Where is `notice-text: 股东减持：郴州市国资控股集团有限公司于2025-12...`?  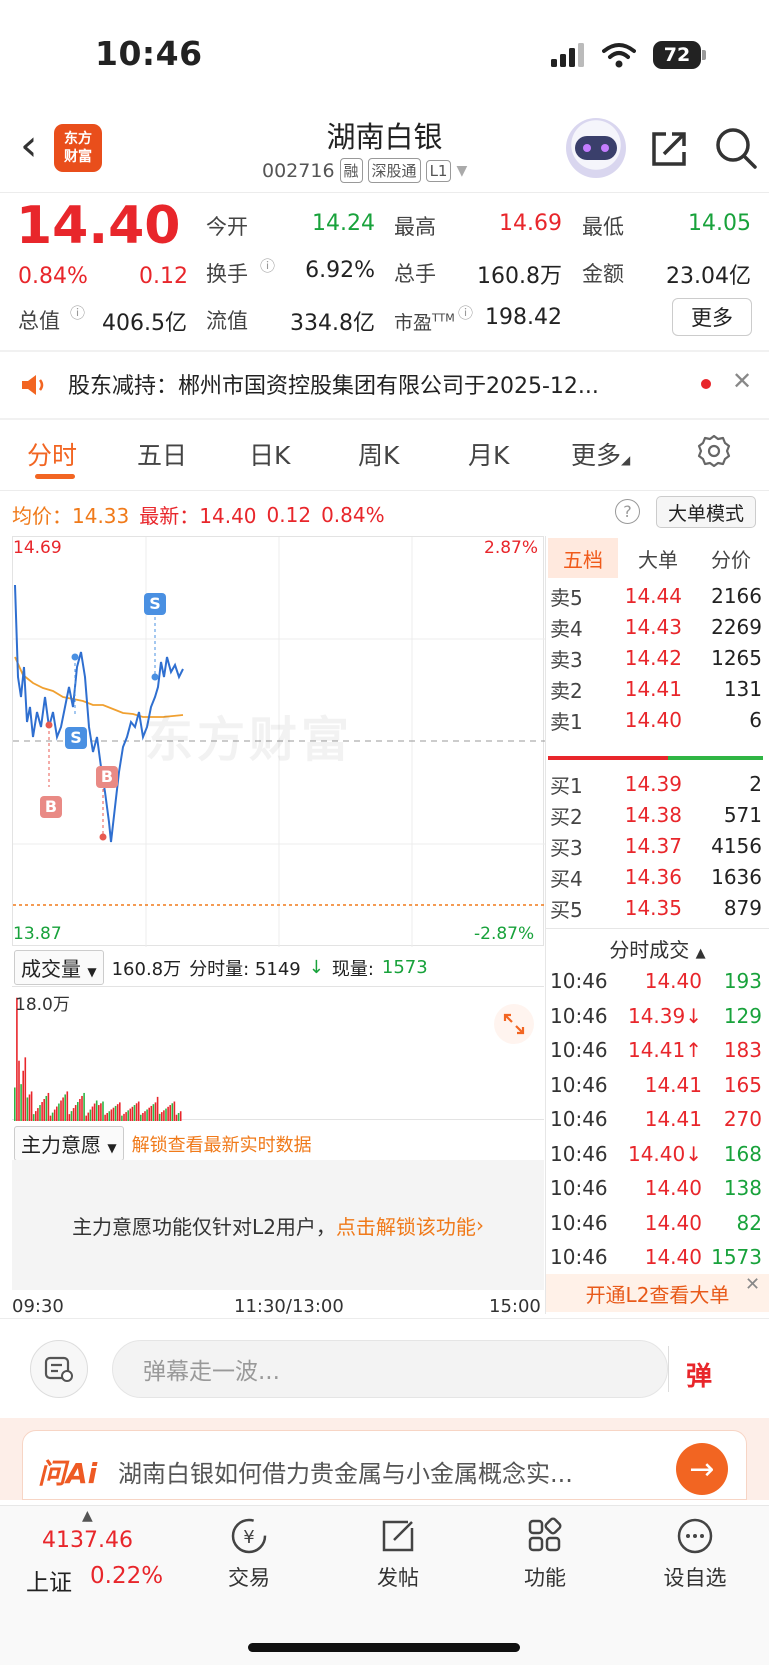 notice-text: 股东减持：郴州市国资控股集团有限公司于2025-12... is located at coordinates (368, 384).